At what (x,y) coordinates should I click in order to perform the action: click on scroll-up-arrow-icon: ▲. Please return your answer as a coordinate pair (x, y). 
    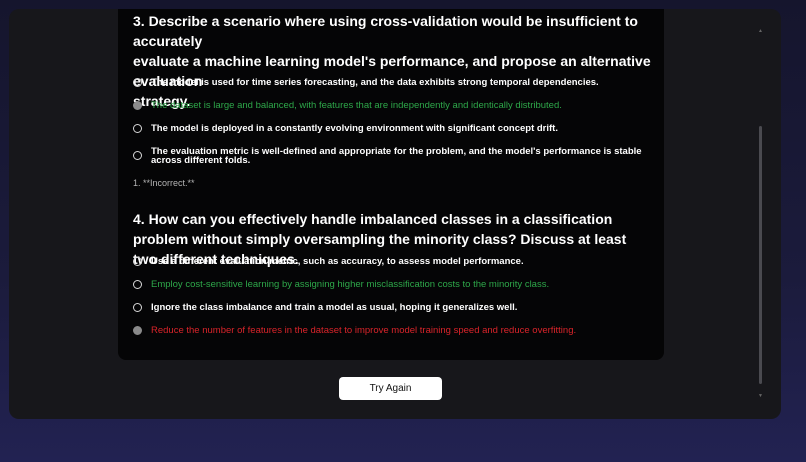
    Looking at the image, I should click on (760, 31).